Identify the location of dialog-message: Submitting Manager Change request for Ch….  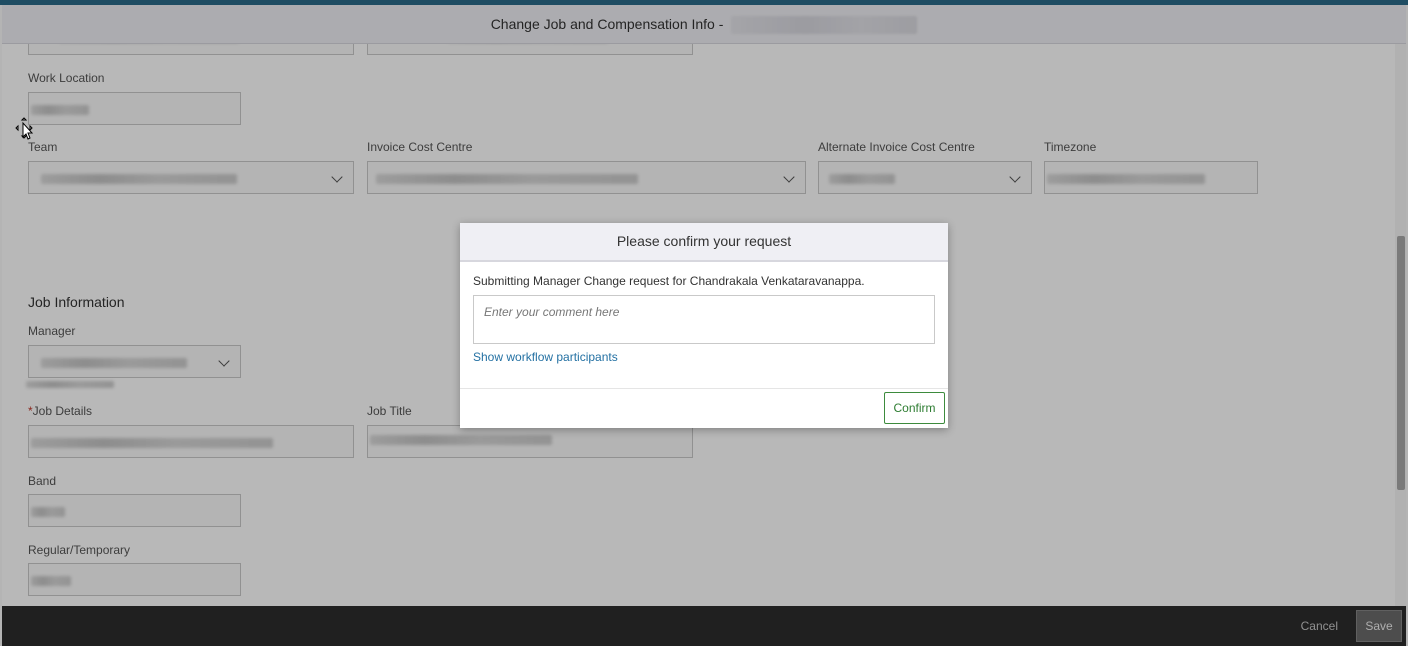
(669, 281).